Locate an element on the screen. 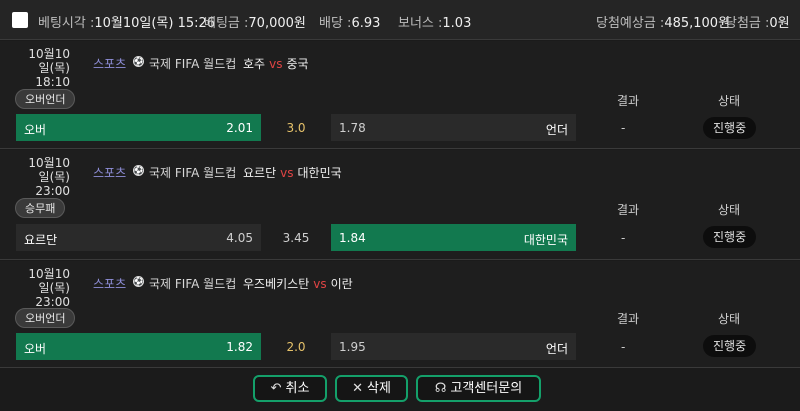  match-teams: 우즈베키스탄 vs 이란 is located at coordinates (298, 283).